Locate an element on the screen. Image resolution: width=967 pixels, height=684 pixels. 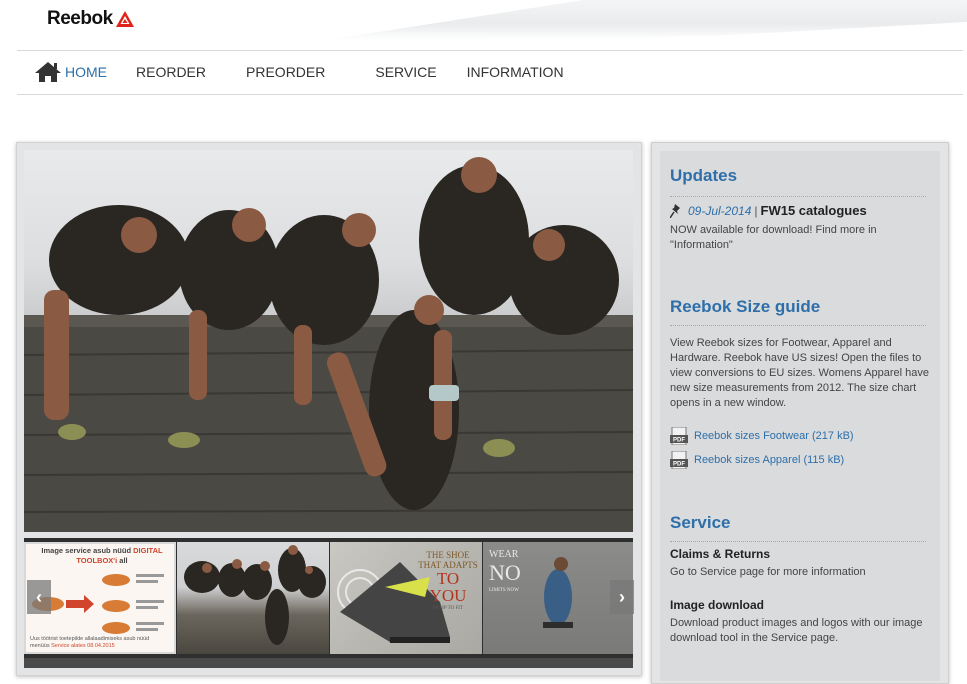
nav-reorder: REORDER is located at coordinates (171, 72).